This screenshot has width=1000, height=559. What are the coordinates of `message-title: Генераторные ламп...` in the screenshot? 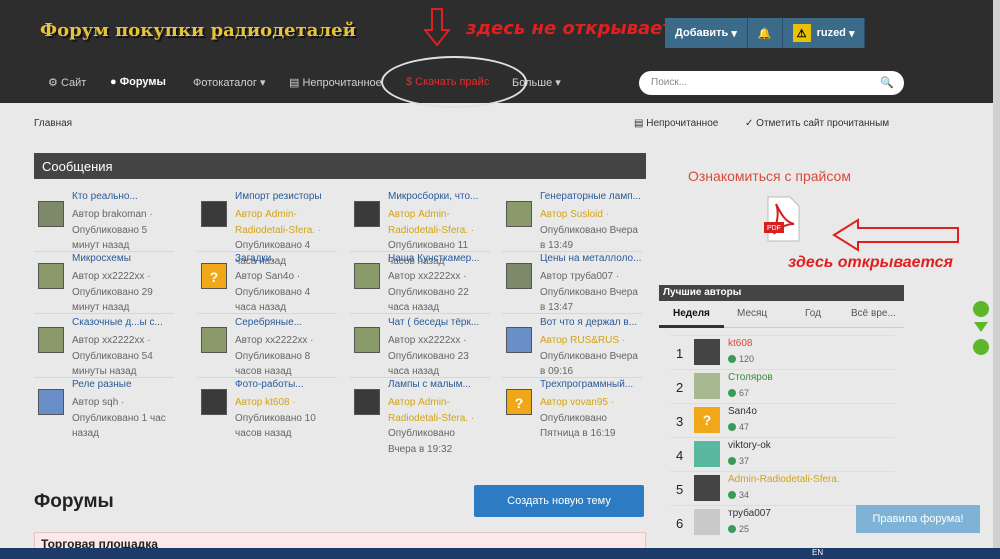 It's located at (593, 196).